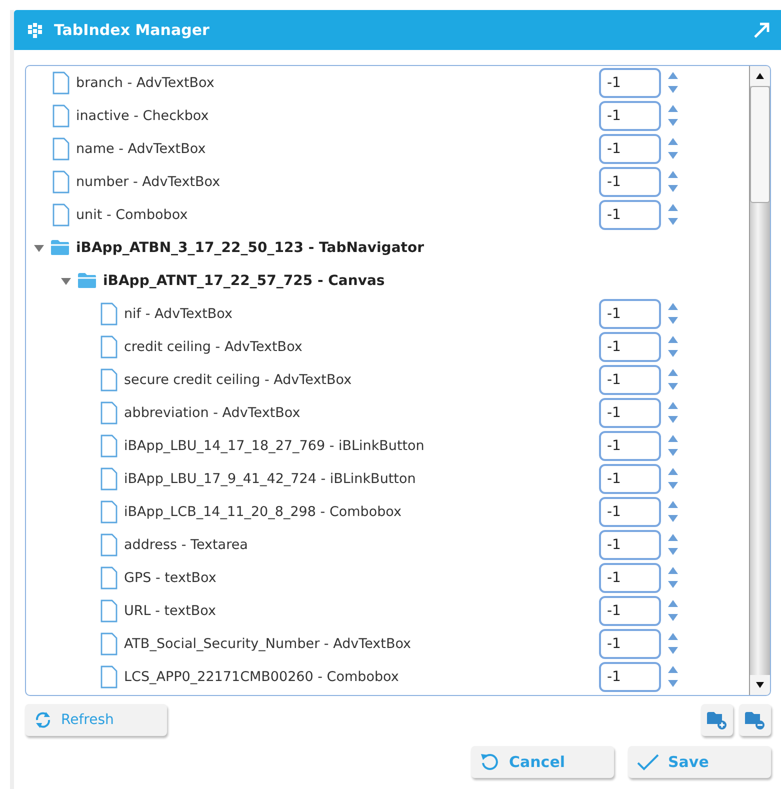 The height and width of the screenshot is (789, 781). Describe the element at coordinates (244, 280) in the screenshot. I see `tree-folder-label: iBApp_ATNT_17_22_57_725 - Canvas` at that location.